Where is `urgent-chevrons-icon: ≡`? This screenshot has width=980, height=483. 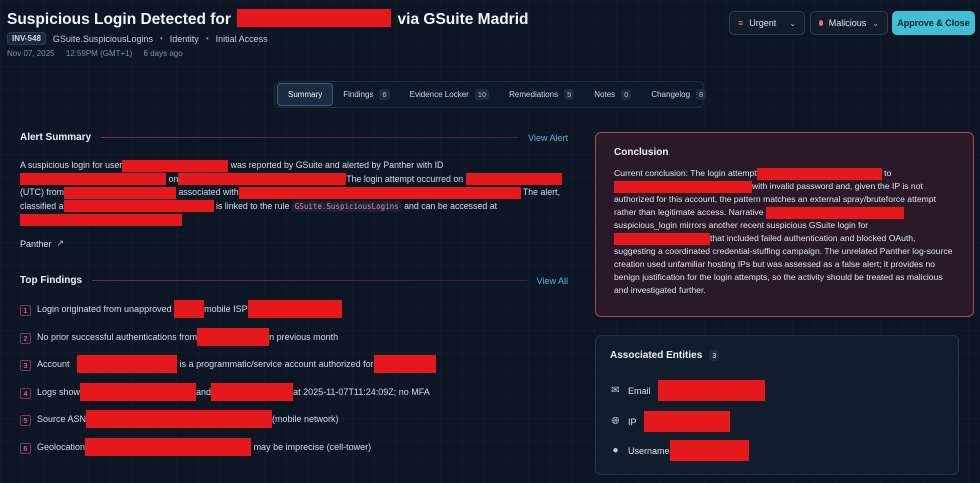 urgent-chevrons-icon: ≡ is located at coordinates (741, 23).